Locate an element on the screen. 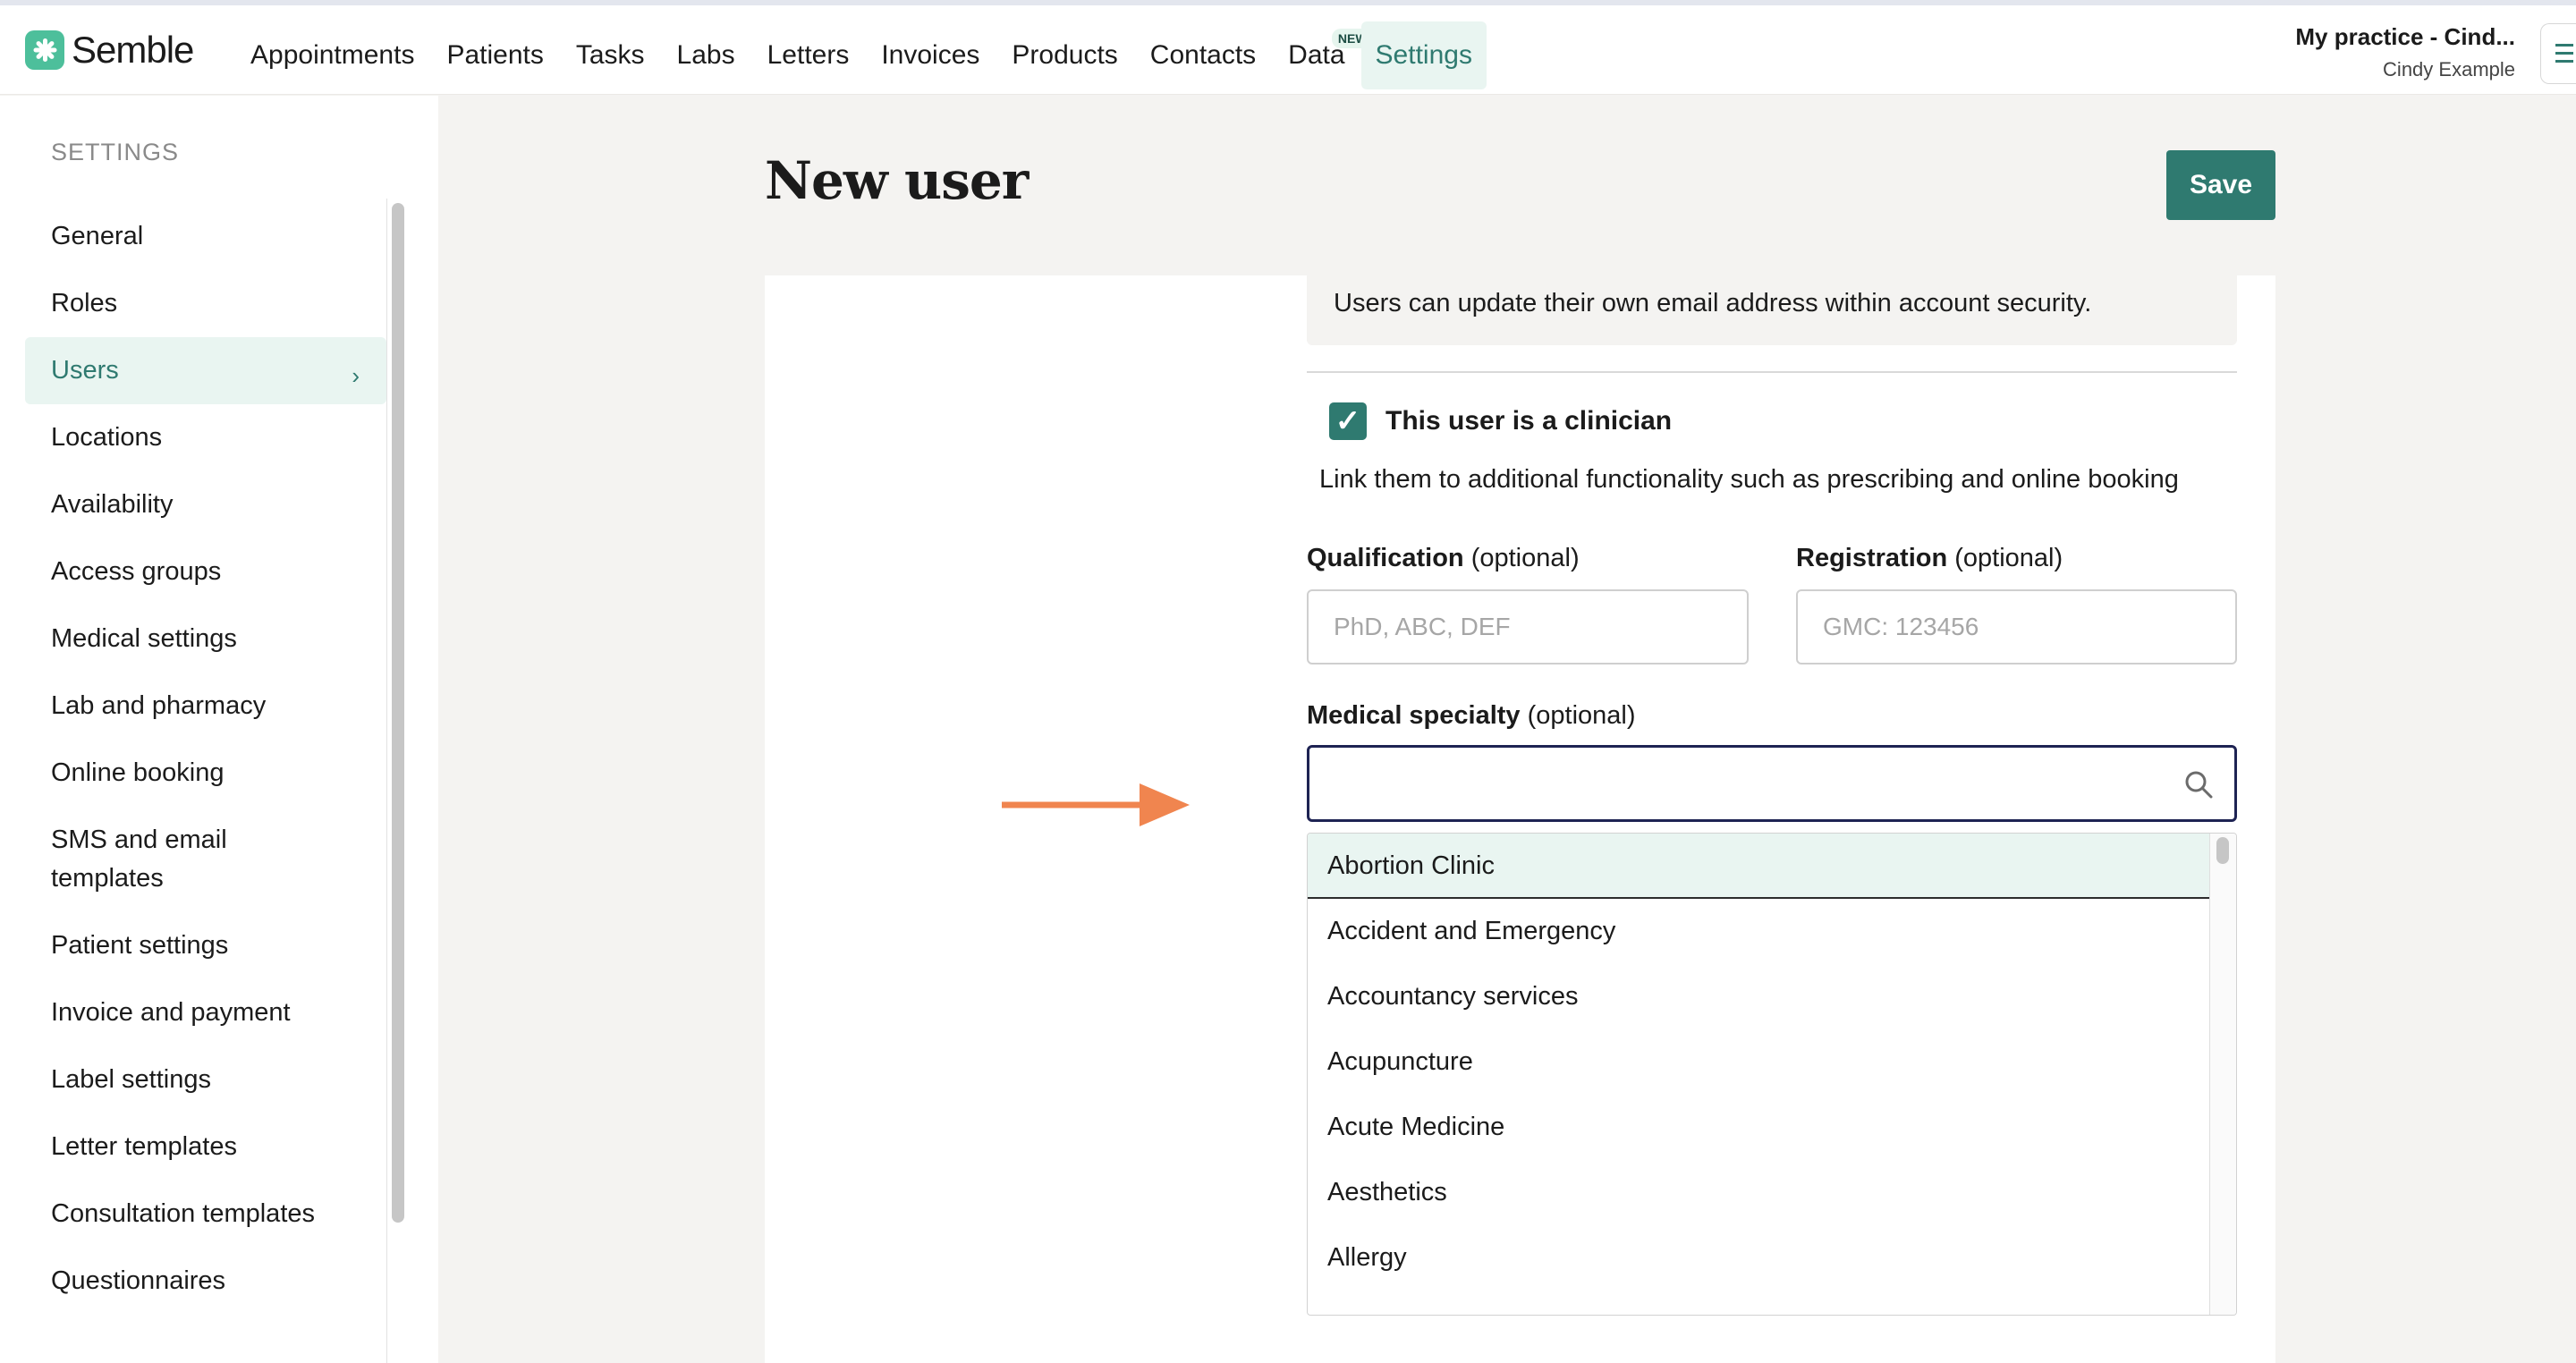 This screenshot has width=2576, height=1363. dropdown-option: Aesthetics is located at coordinates (1759, 1192).